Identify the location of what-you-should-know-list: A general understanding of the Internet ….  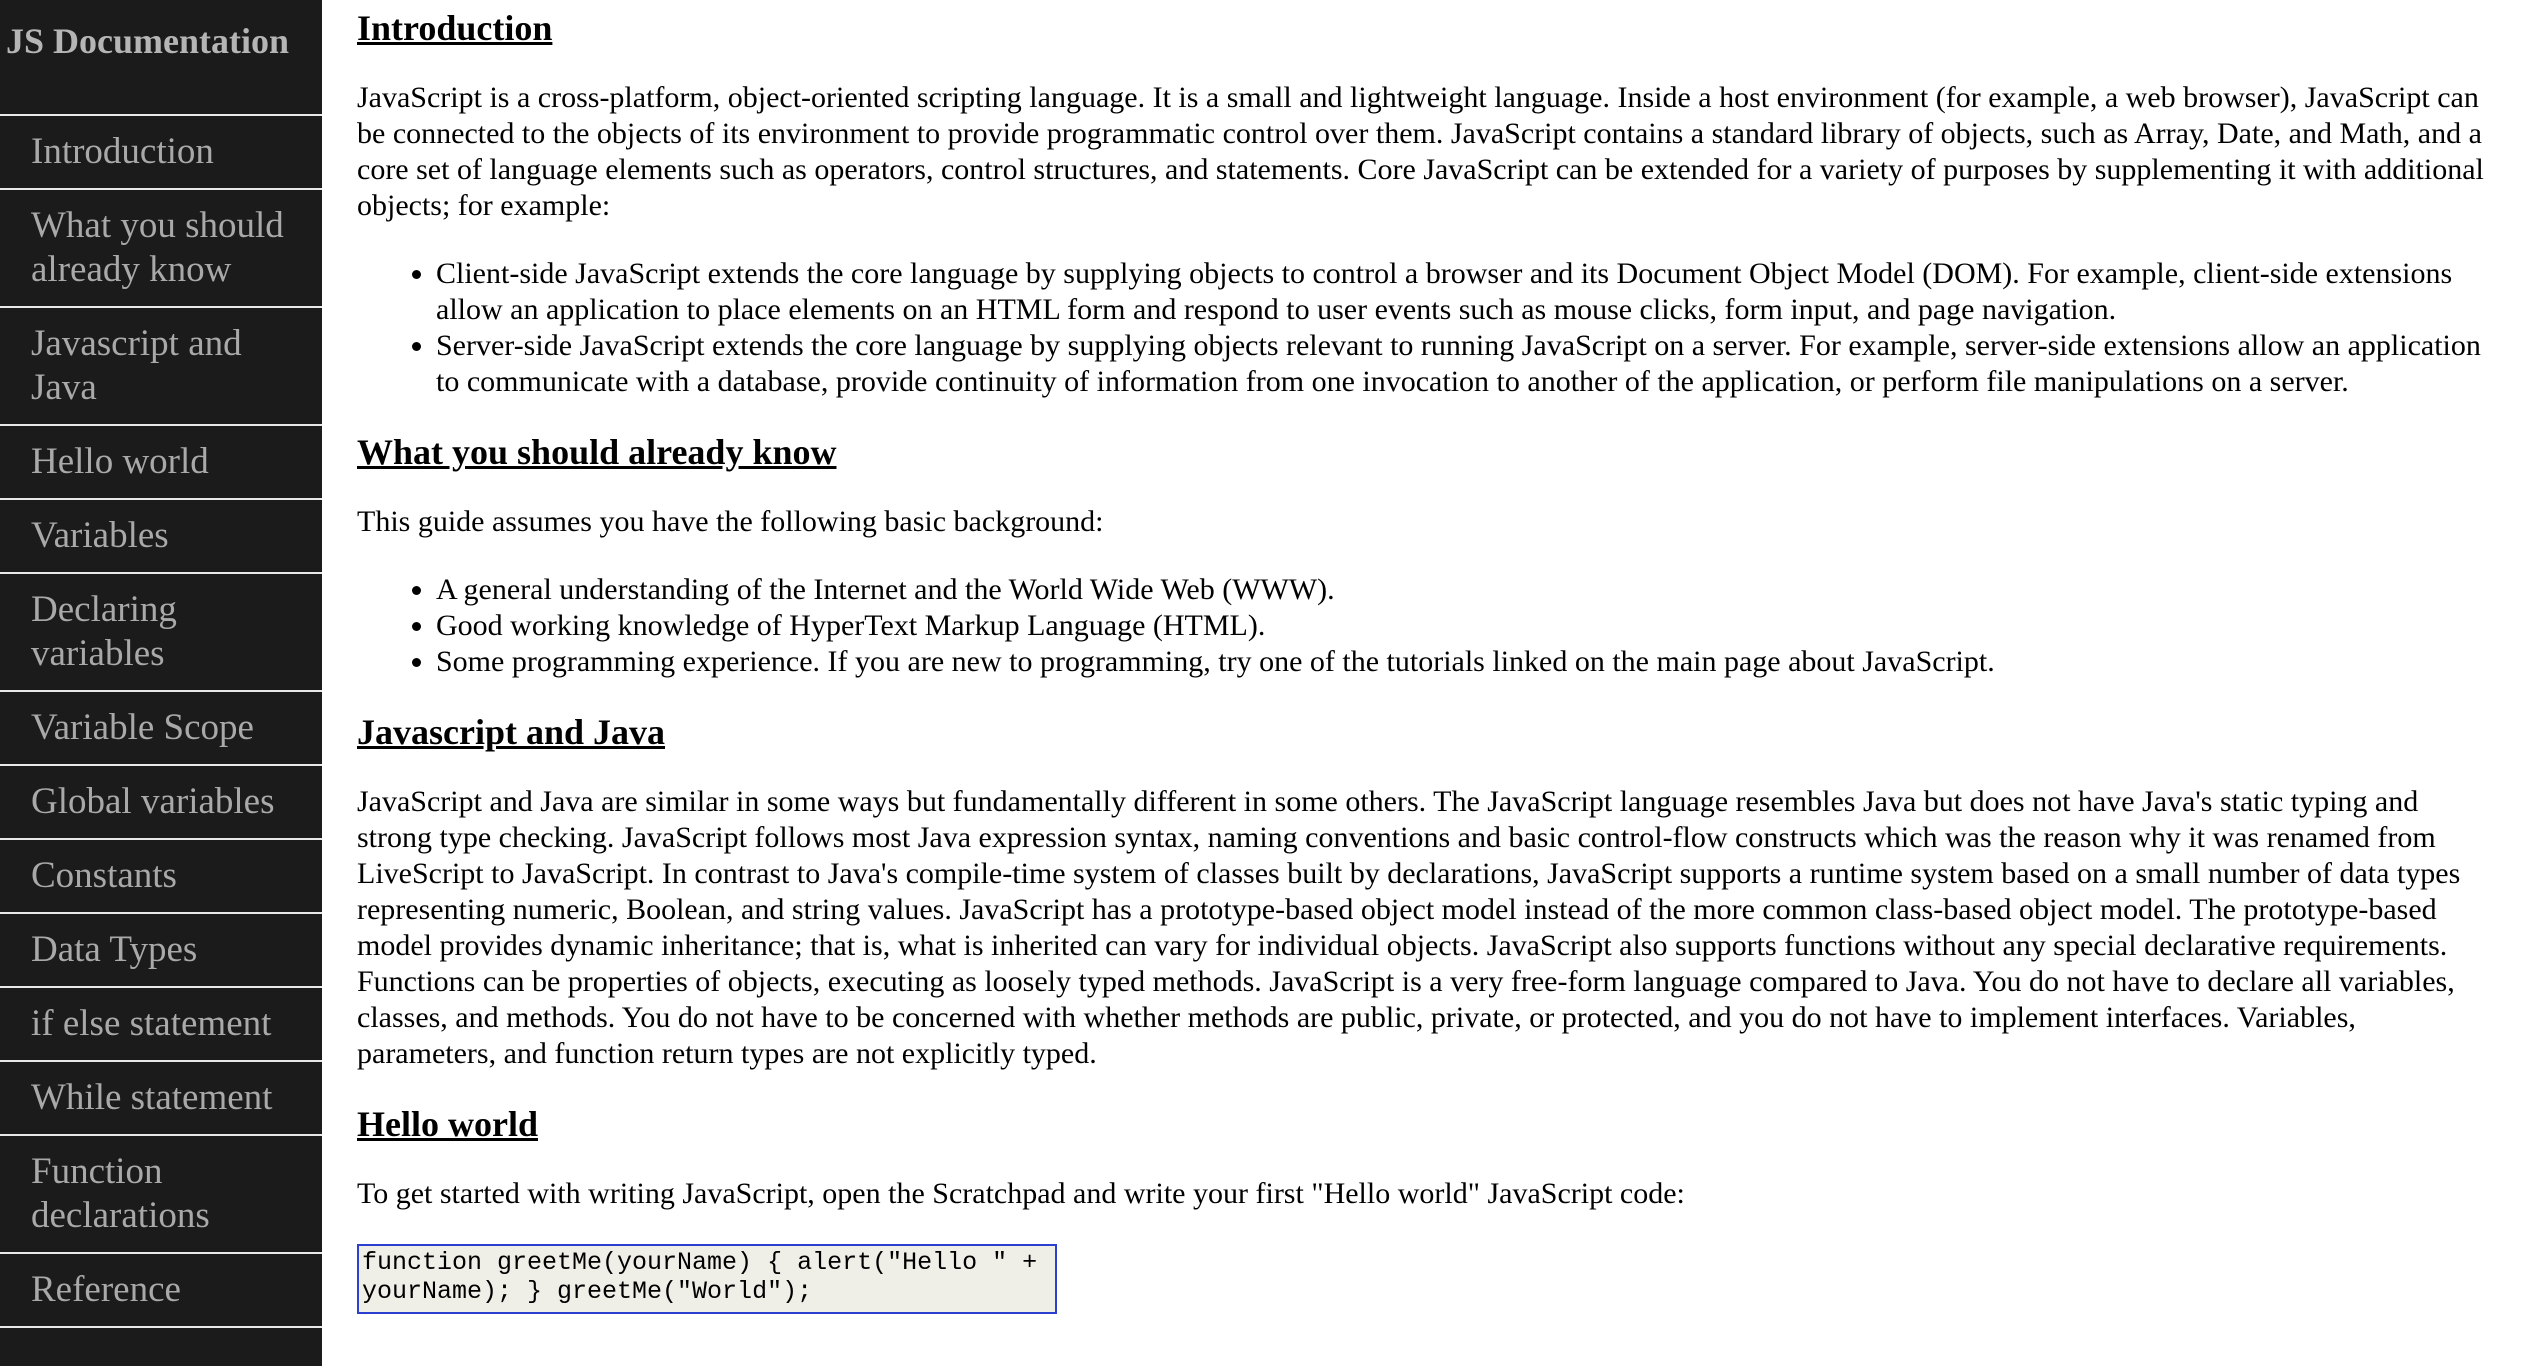
(1427, 626).